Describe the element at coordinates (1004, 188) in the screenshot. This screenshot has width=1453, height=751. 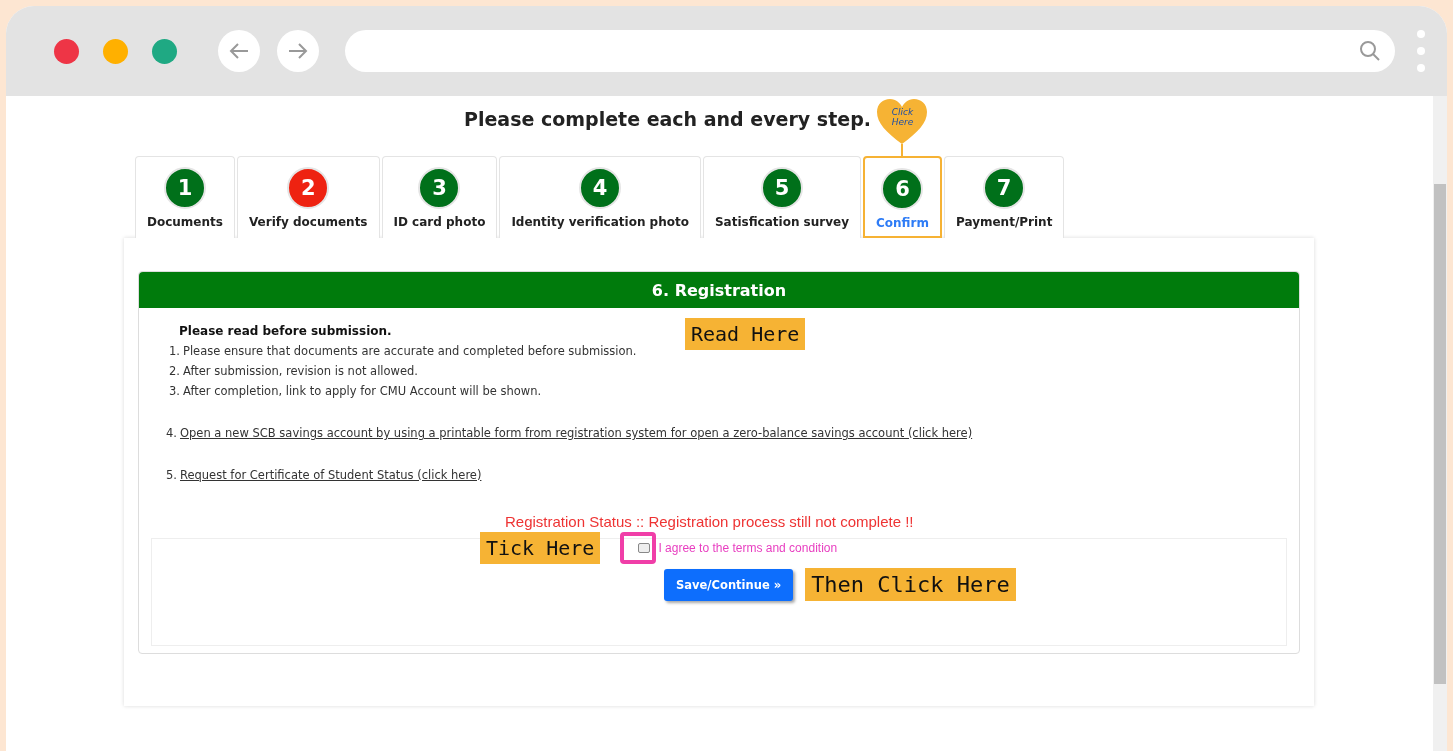
I see `step-number: 7` at that location.